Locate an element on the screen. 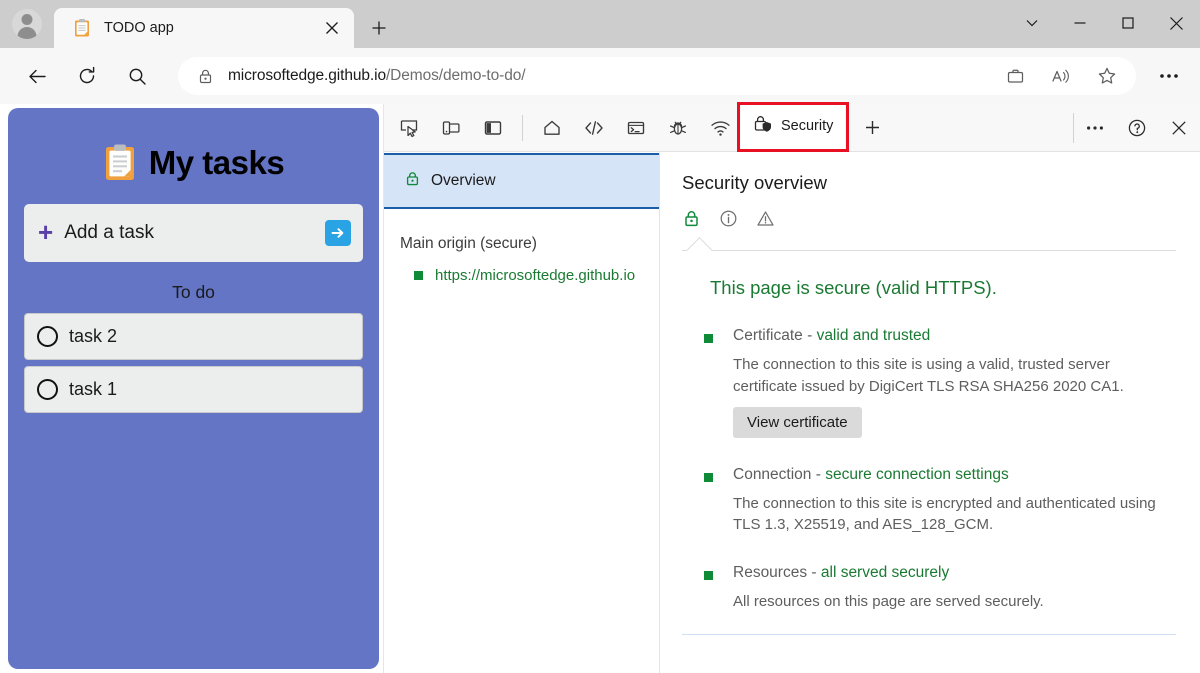  security-summary: This page is secure (valid HTTPS). is located at coordinates (853, 287).